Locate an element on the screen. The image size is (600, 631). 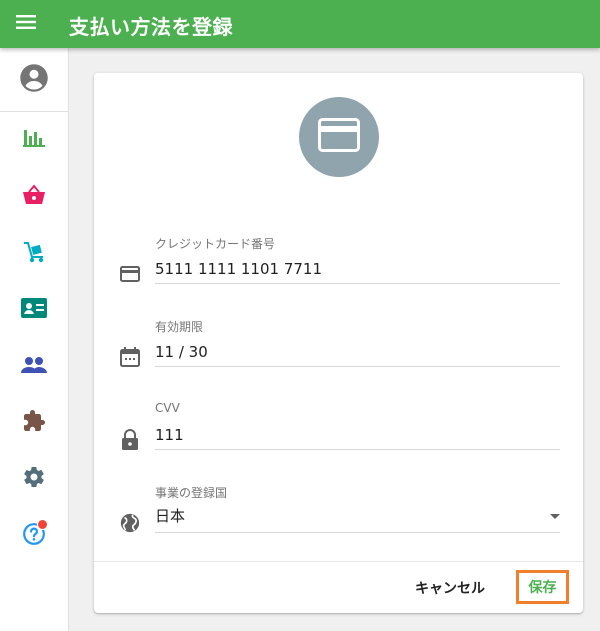
sidebar-item-help is located at coordinates (34, 534).